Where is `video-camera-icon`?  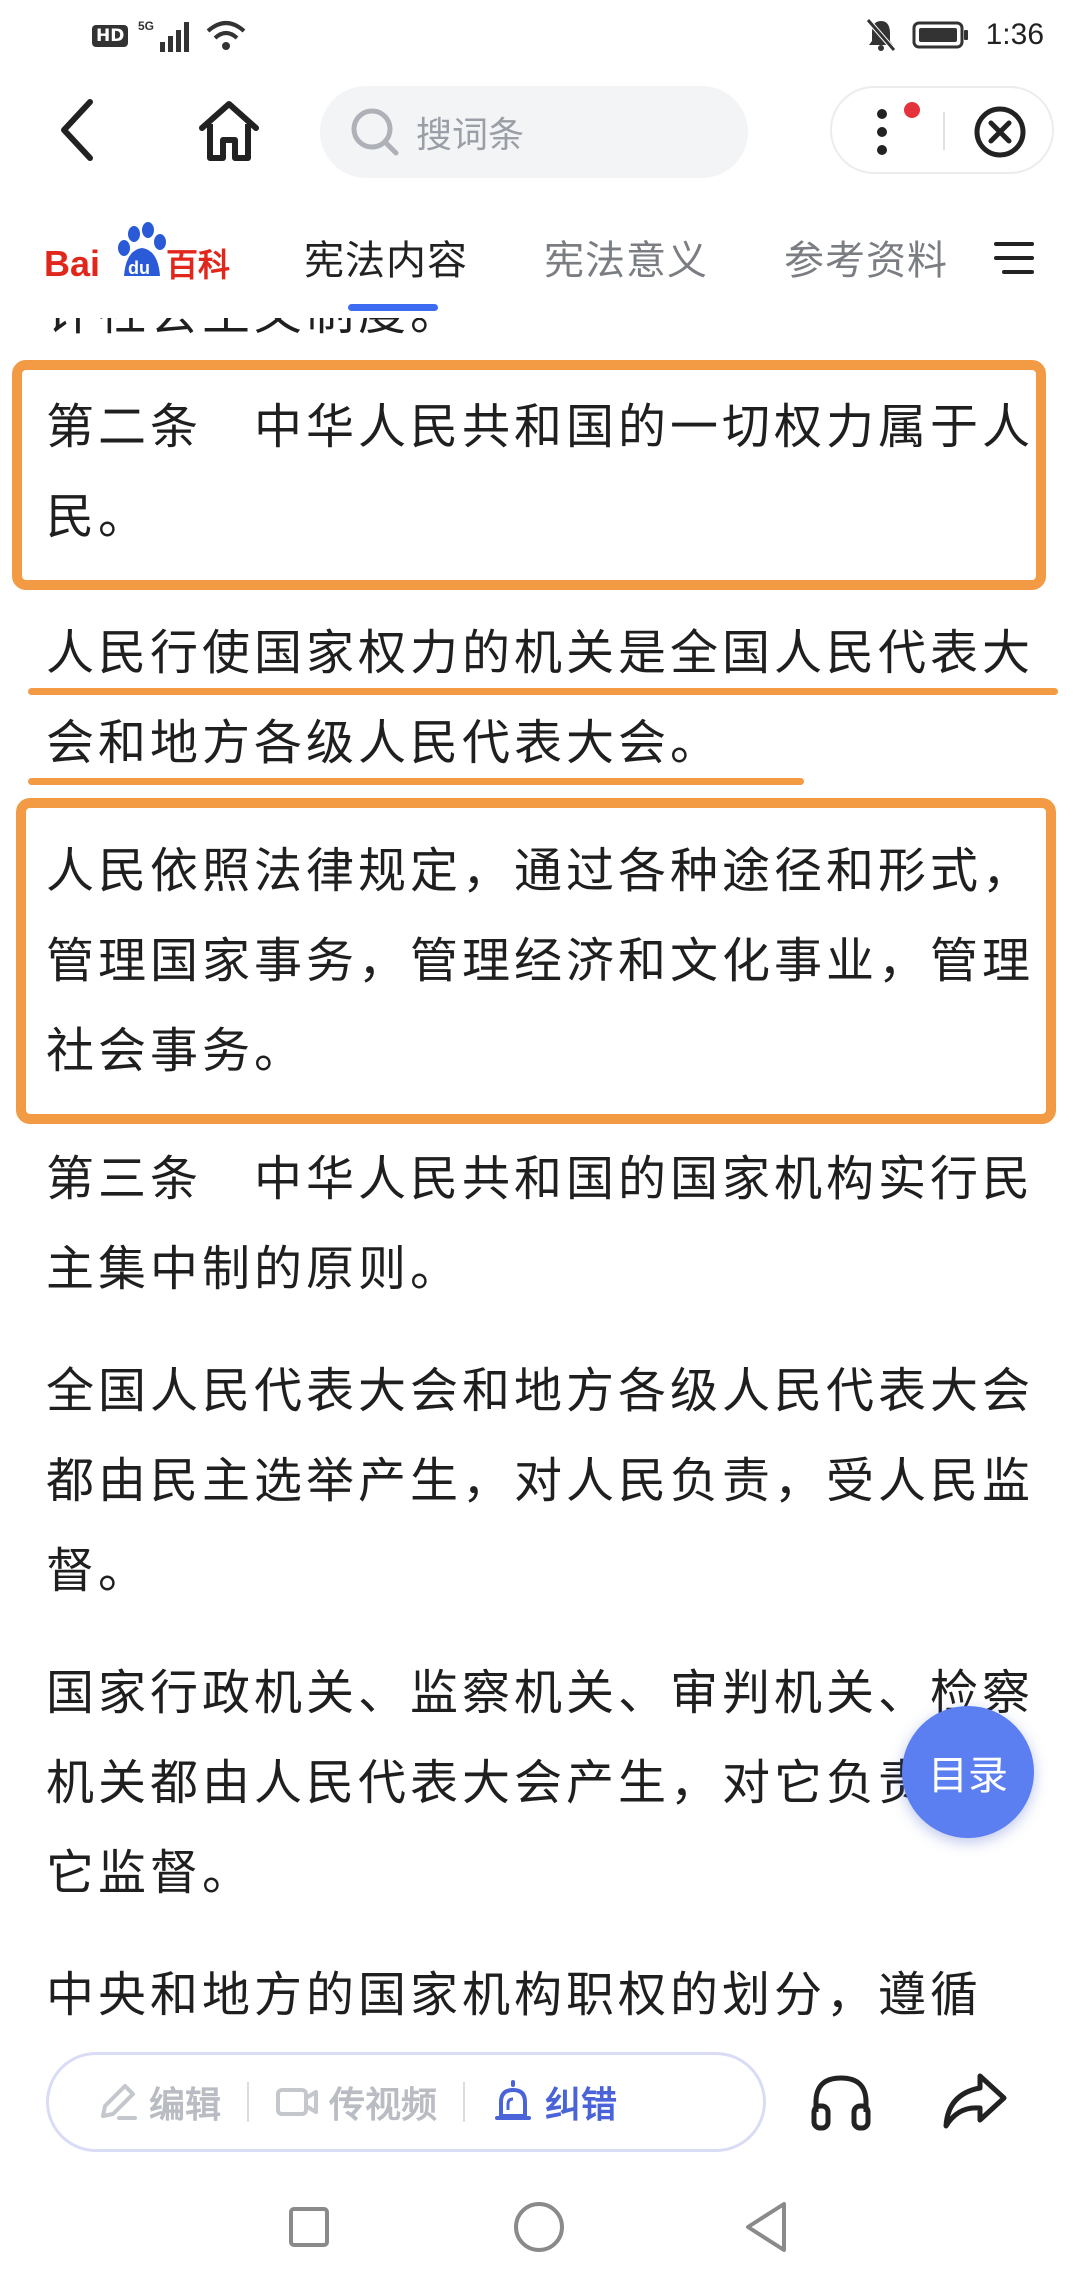 video-camera-icon is located at coordinates (297, 2102).